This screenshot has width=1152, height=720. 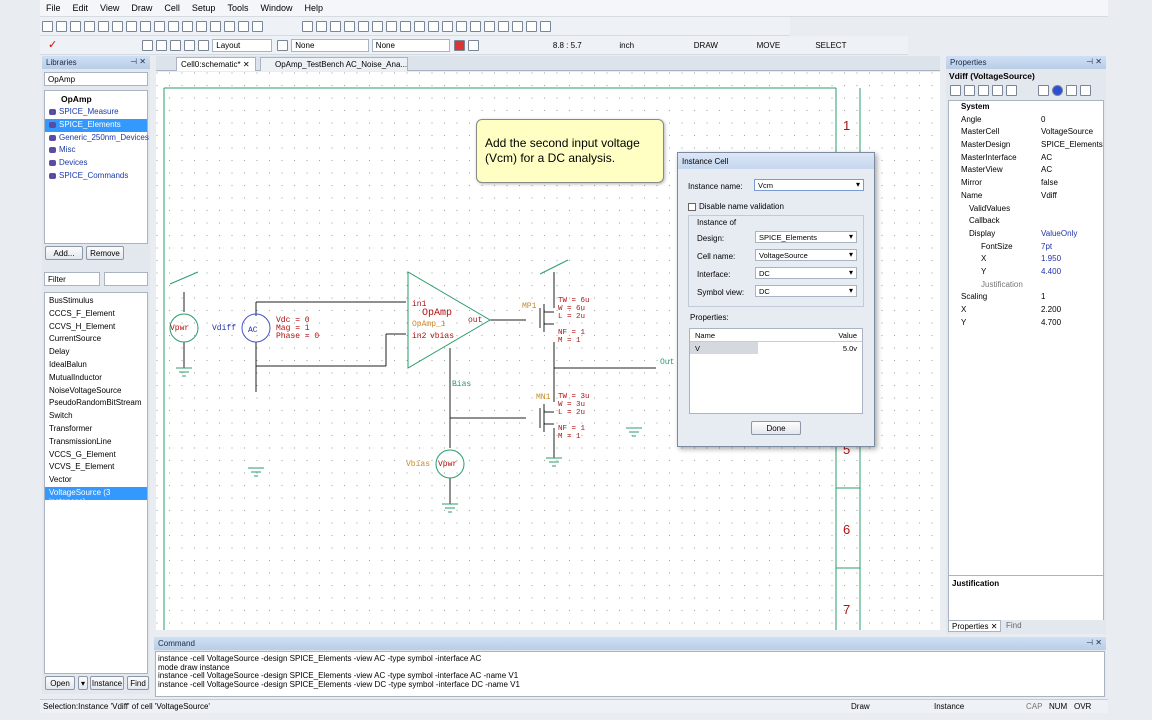 What do you see at coordinates (61, 26) in the screenshot?
I see `open-icon` at bounding box center [61, 26].